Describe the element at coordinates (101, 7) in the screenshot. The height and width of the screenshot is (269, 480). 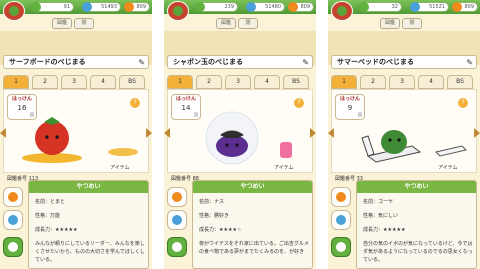
I see `blue-currency: 51493` at that location.